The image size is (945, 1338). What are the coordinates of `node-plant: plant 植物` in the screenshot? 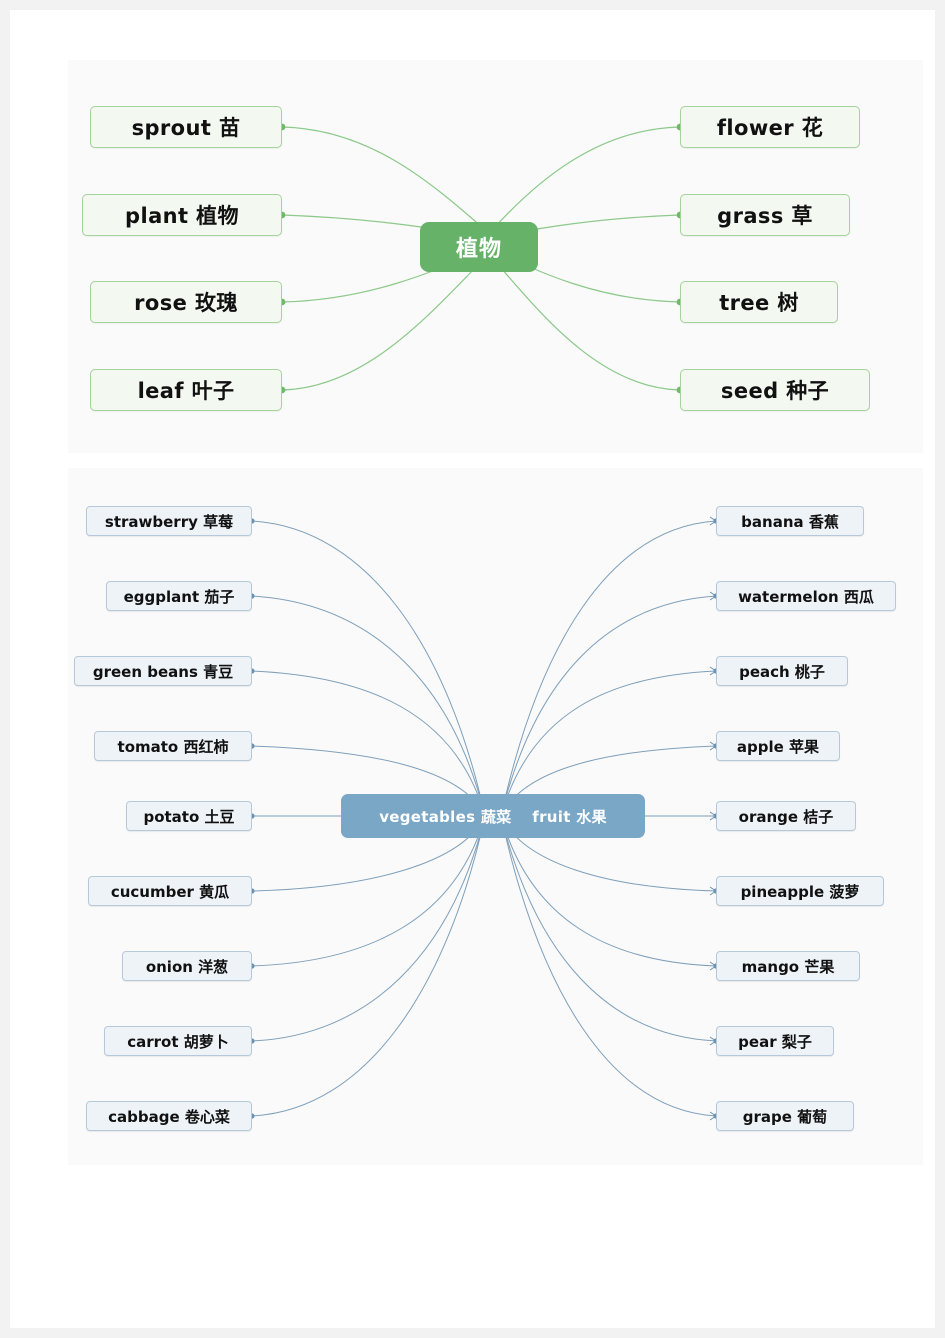 It's located at (182, 215).